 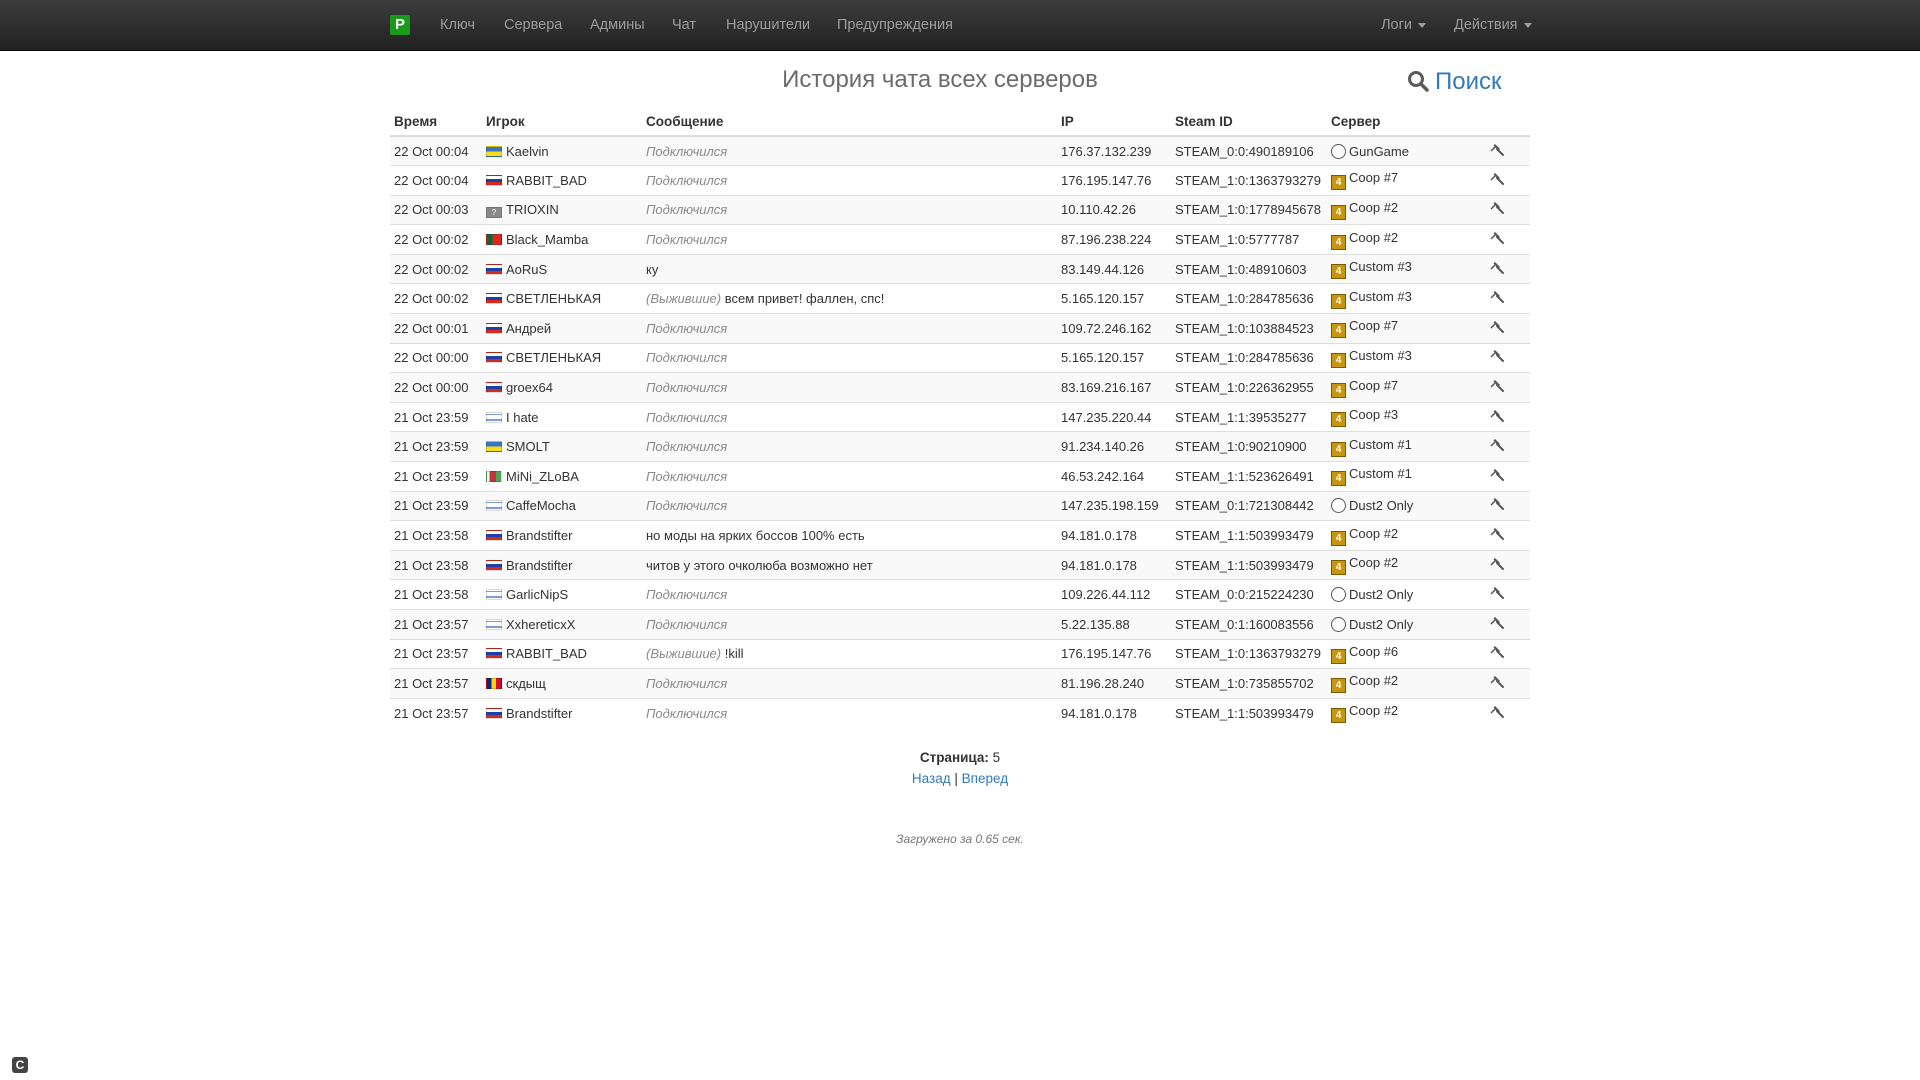 What do you see at coordinates (617, 25) in the screenshot?
I see `nav-item-admins: Админы` at bounding box center [617, 25].